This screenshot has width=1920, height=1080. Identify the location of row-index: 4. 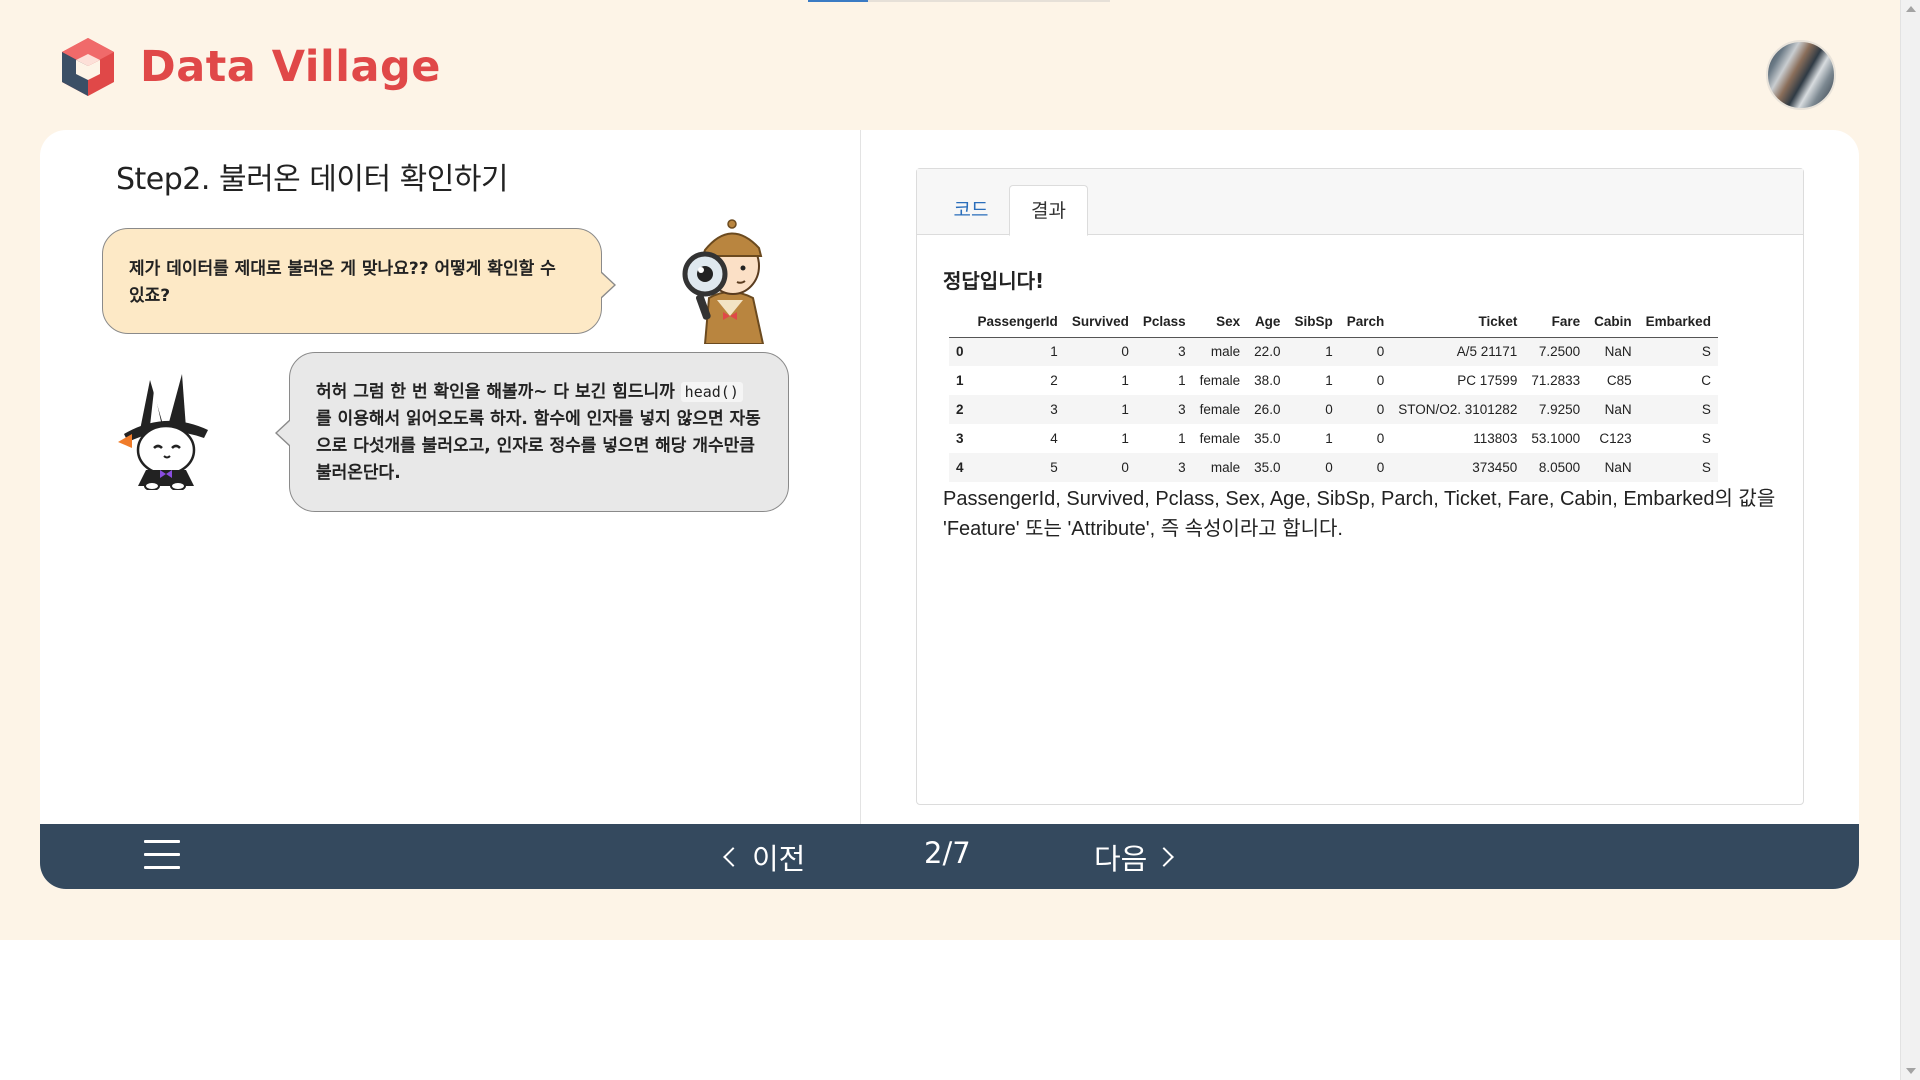
(960, 467).